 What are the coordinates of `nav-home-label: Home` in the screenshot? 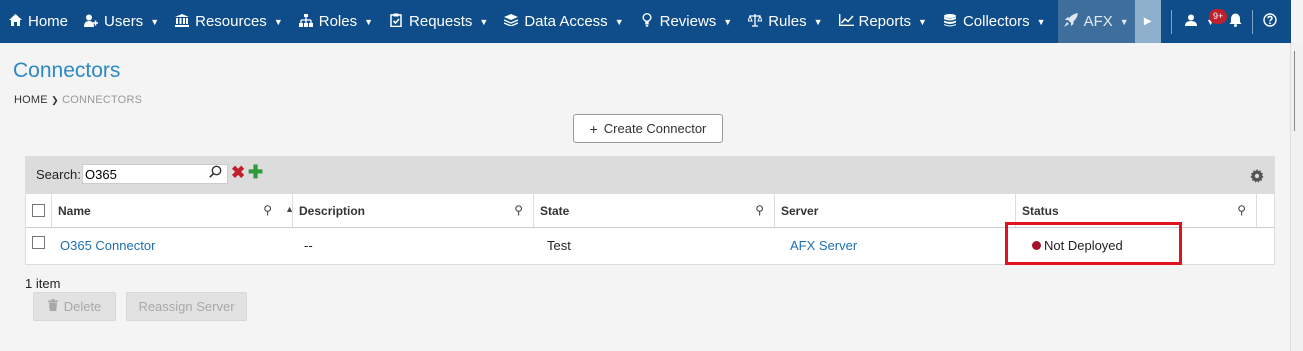 It's located at (48, 21).